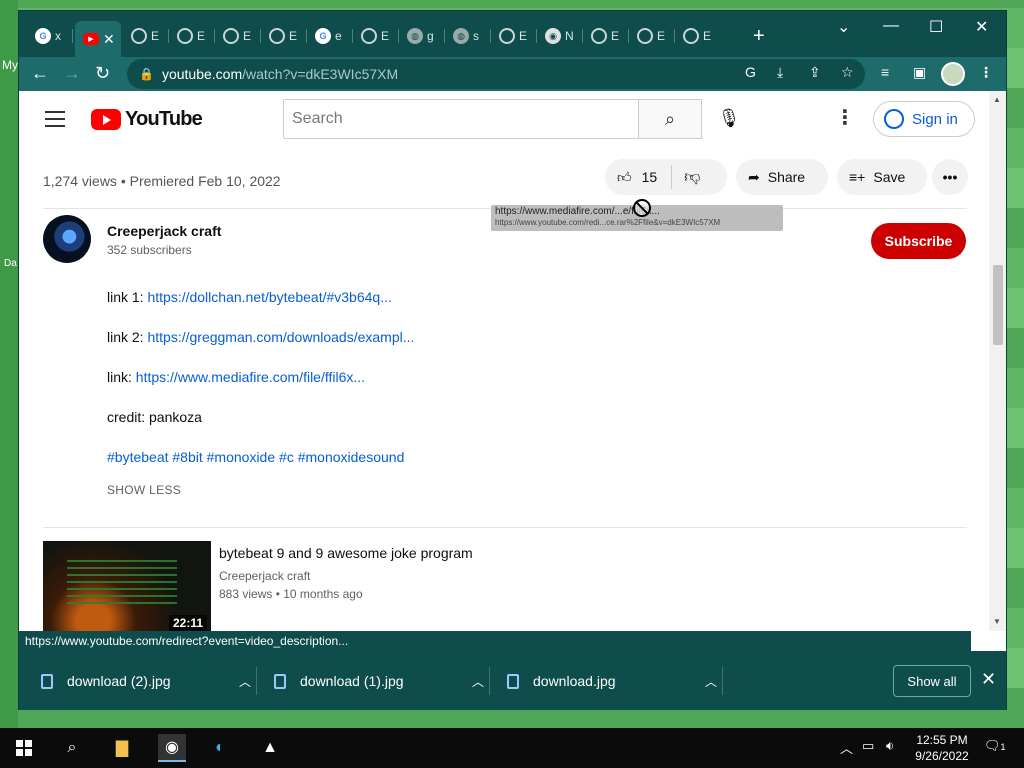  I want to click on browser-tab: ◍ g, so click(422, 36).